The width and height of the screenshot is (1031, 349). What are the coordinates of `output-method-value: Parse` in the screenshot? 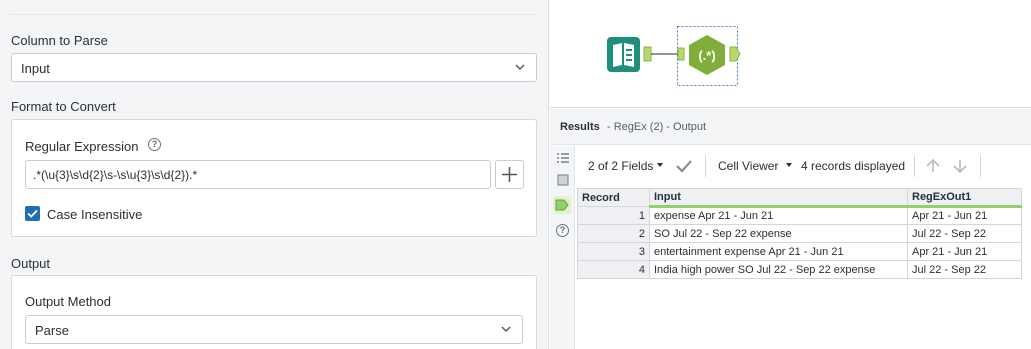 It's located at (52, 330).